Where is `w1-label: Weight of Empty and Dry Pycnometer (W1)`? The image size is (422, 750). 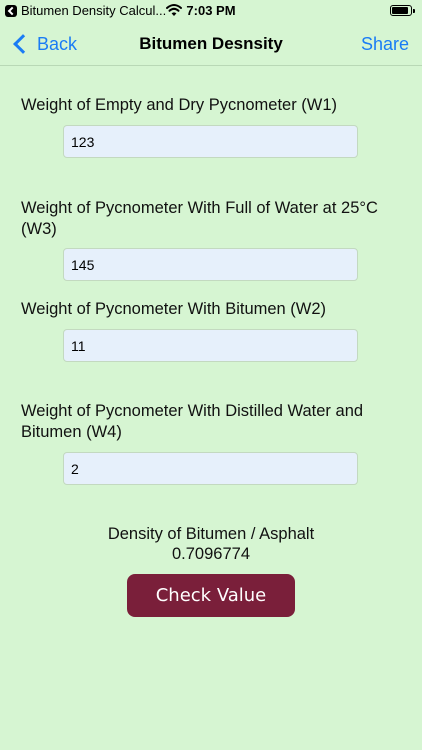
w1-label: Weight of Empty and Dry Pycnometer (W1) is located at coordinates (179, 105).